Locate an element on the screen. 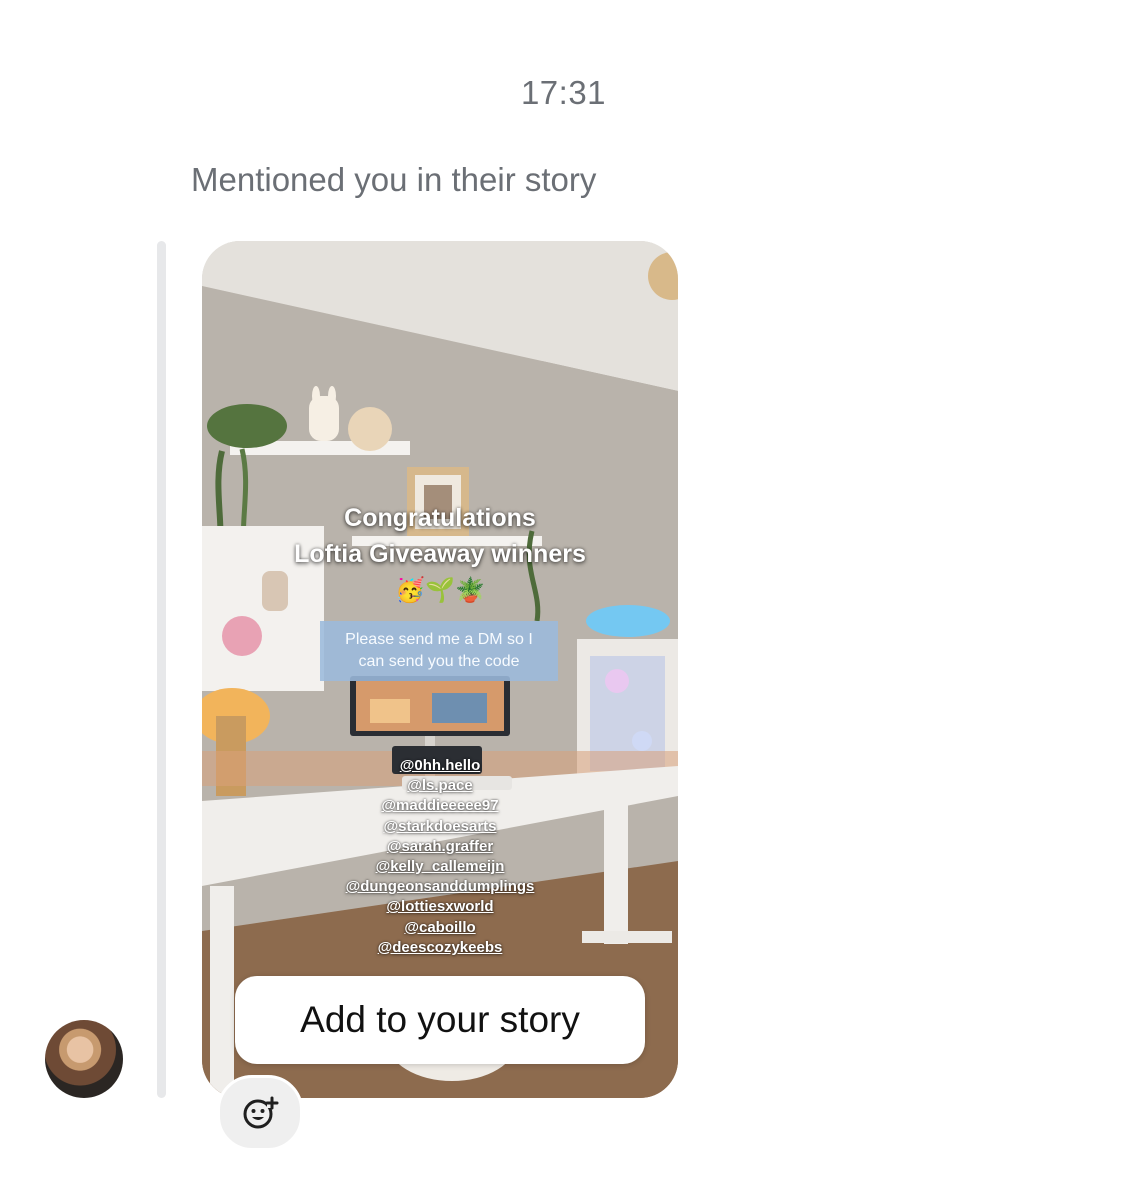 This screenshot has width=1127, height=1200. mention-tag: @lottiesxworld is located at coordinates (440, 908).